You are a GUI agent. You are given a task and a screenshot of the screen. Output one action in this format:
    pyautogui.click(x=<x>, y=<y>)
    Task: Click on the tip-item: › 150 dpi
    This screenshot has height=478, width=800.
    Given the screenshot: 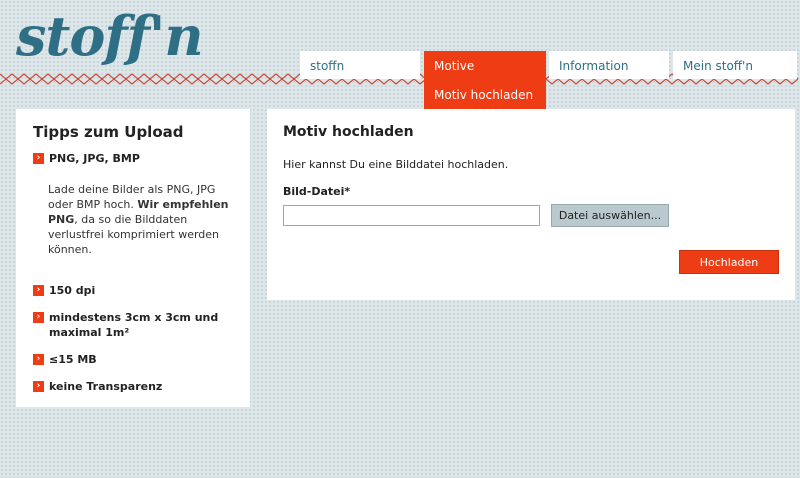 What is the action you would take?
    pyautogui.click(x=133, y=290)
    